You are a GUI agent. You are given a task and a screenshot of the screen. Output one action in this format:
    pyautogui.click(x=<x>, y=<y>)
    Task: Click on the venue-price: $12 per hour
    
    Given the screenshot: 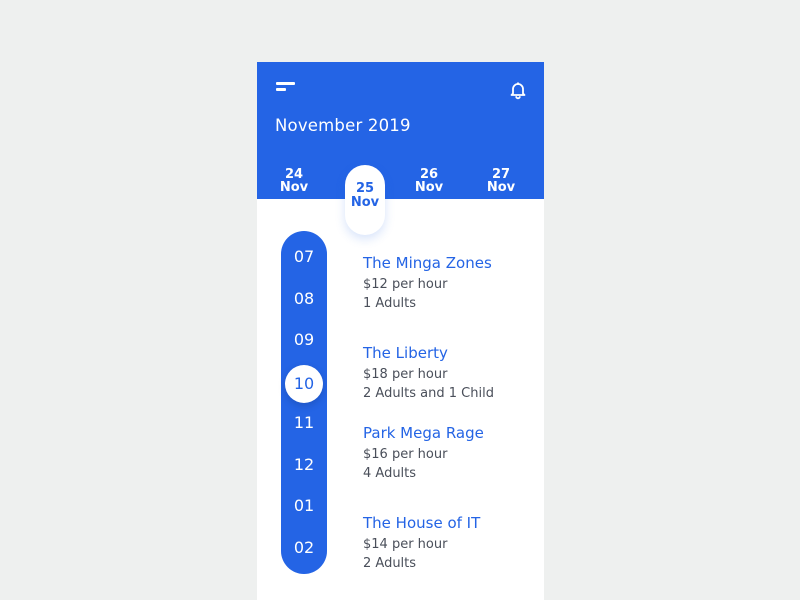 What is the action you would take?
    pyautogui.click(x=405, y=284)
    